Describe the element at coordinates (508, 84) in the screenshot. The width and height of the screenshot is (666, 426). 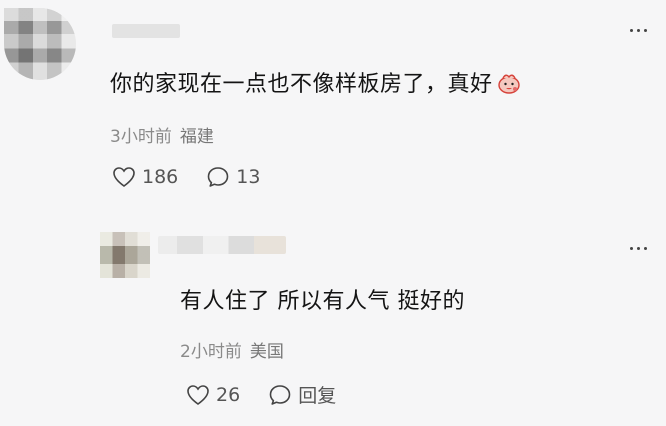
I see `sticker-emoji-icon` at that location.